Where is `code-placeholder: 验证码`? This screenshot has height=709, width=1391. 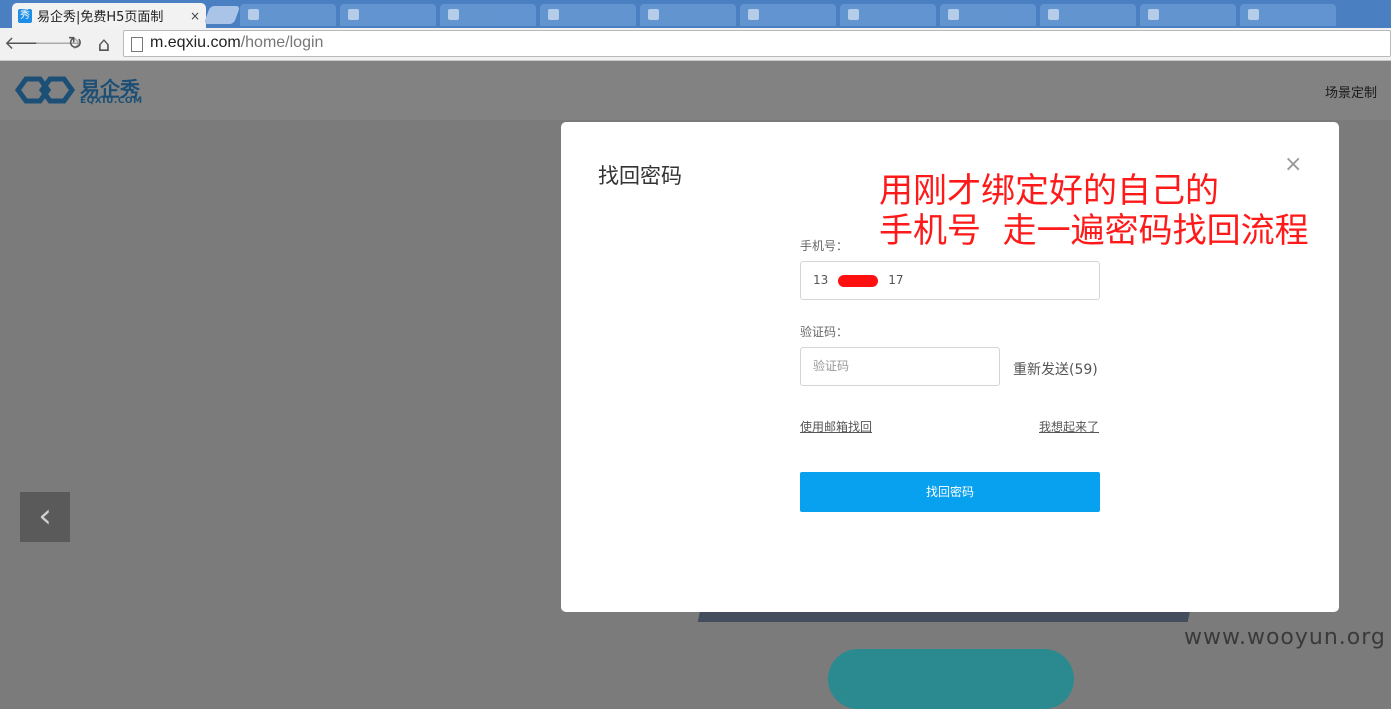 code-placeholder: 验证码 is located at coordinates (831, 366).